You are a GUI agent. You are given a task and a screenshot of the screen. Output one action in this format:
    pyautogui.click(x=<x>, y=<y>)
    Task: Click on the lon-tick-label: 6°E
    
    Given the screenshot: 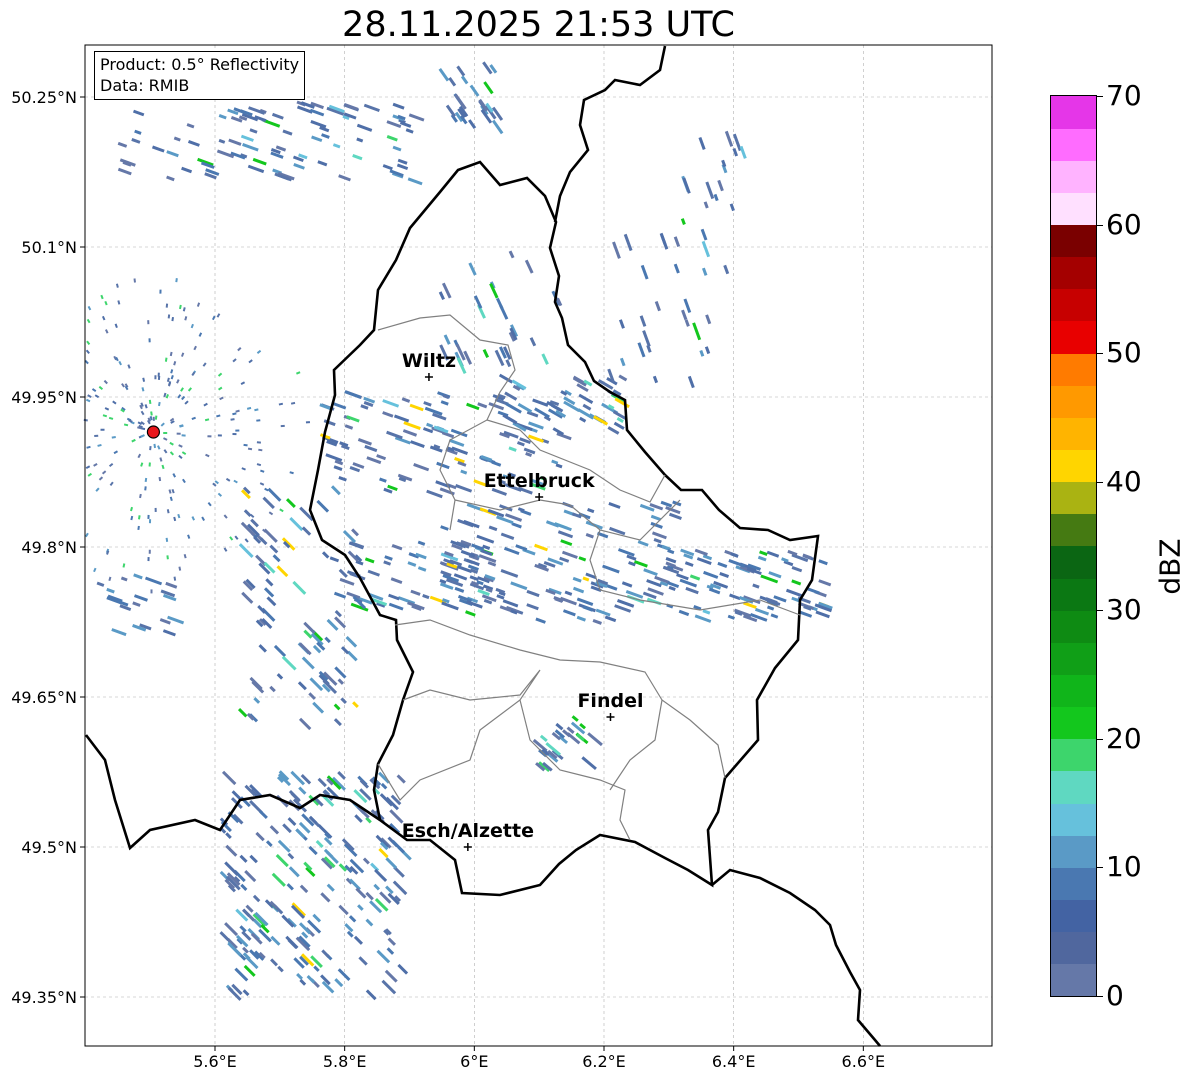 What is the action you would take?
    pyautogui.click(x=474, y=1061)
    